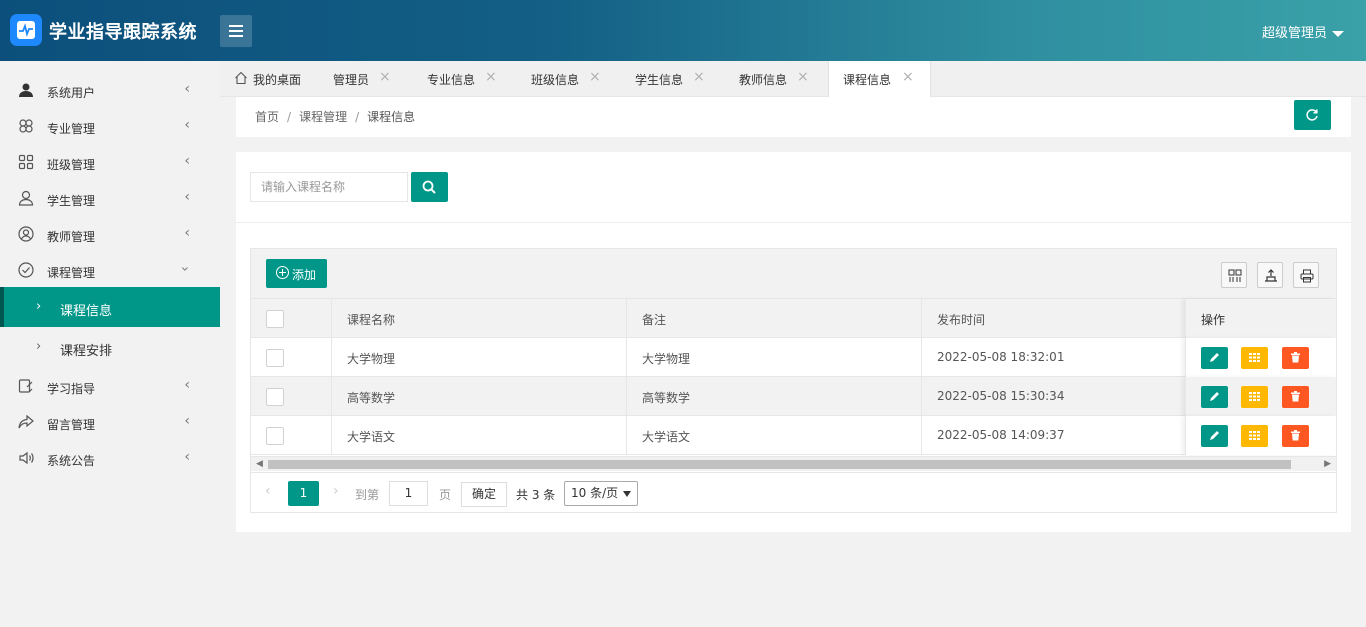 This screenshot has width=1366, height=627. I want to click on refresh-icon, so click(1312, 115).